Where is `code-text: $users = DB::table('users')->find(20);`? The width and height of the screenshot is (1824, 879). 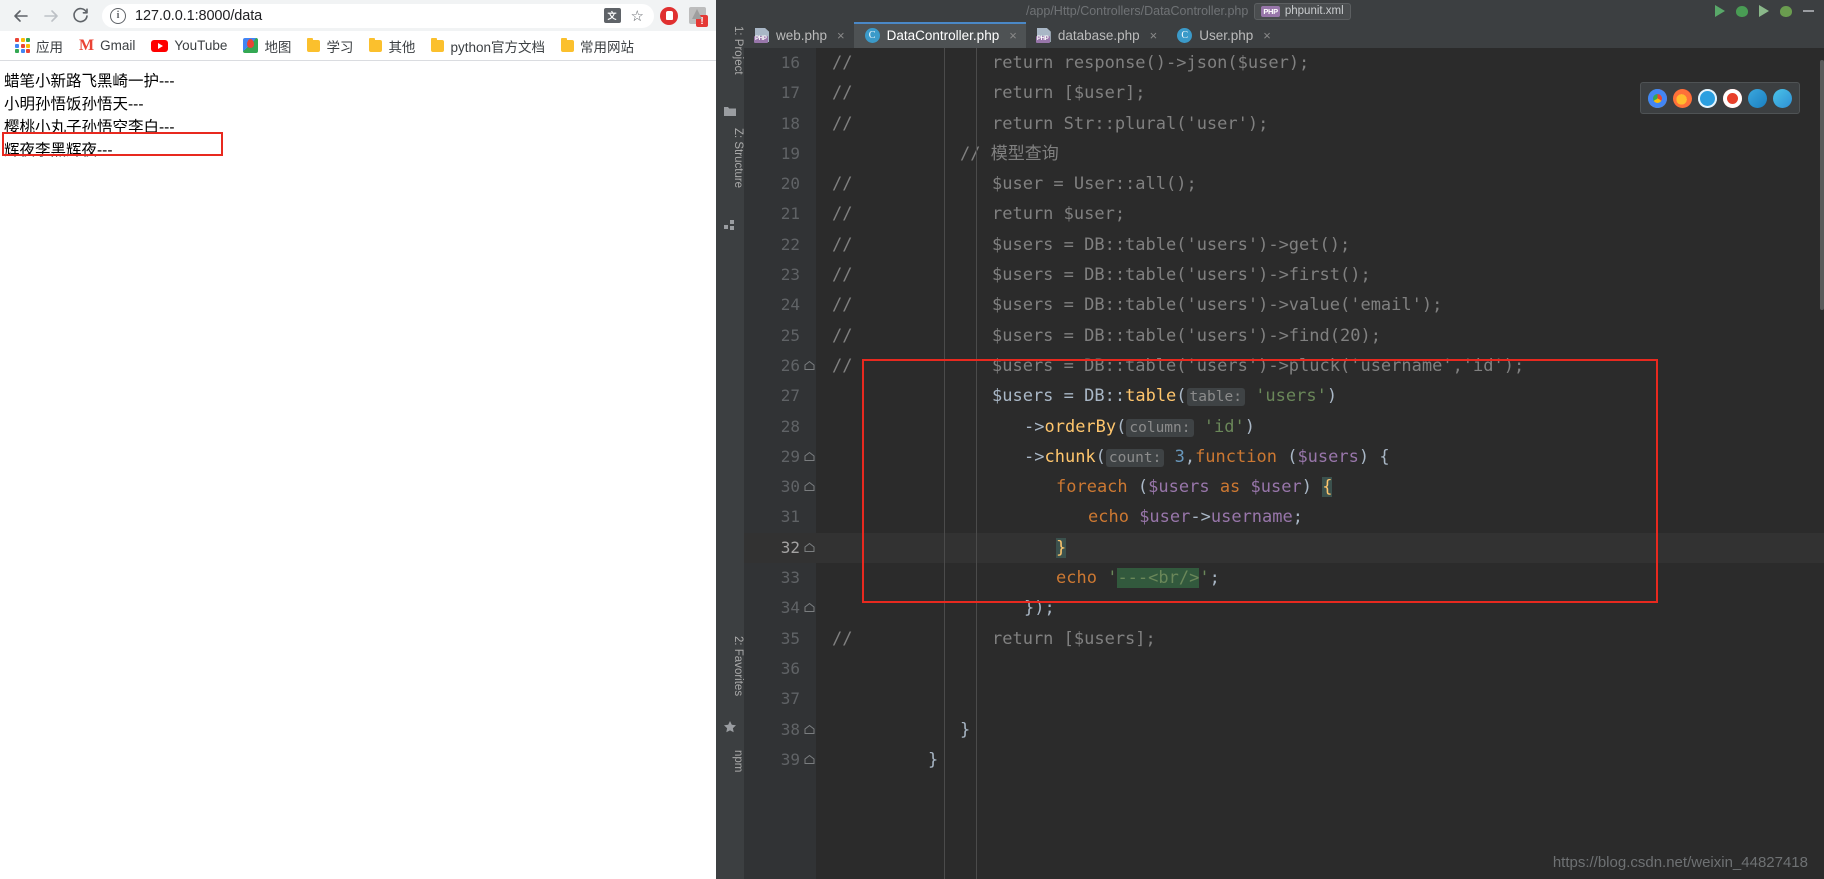
code-text: $users = DB::table('users')->find(20); is located at coordinates (1186, 336).